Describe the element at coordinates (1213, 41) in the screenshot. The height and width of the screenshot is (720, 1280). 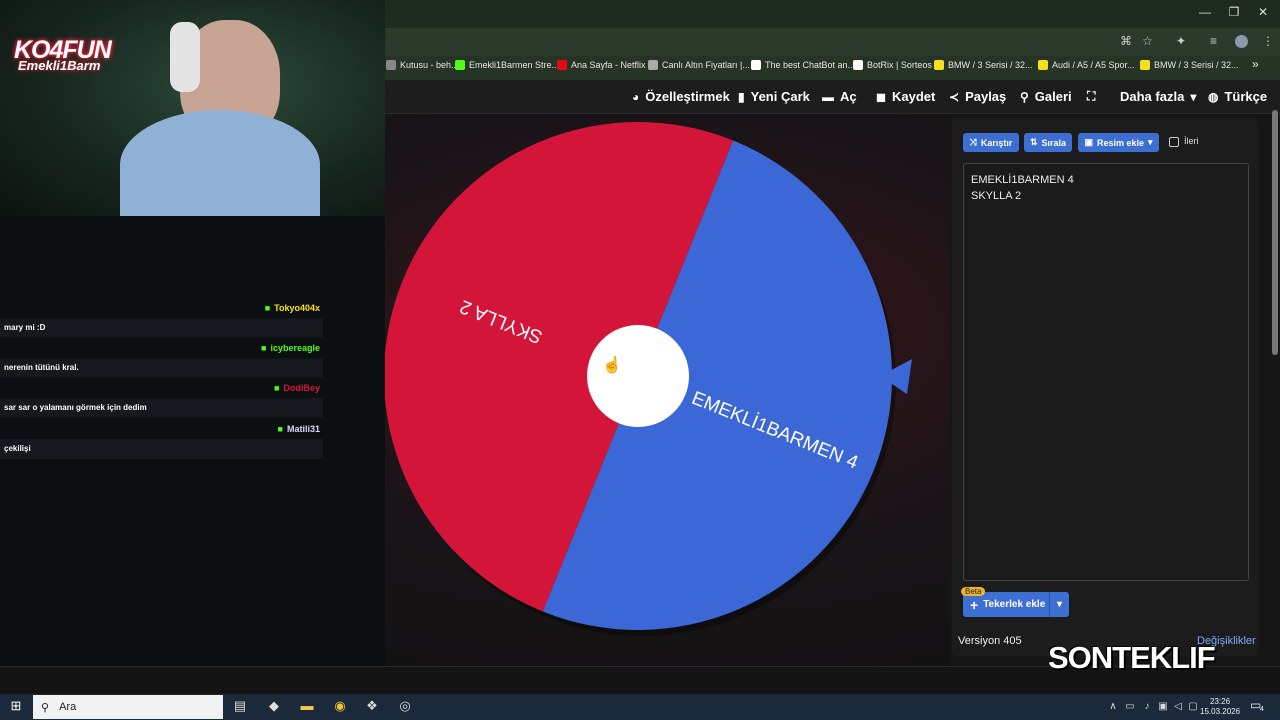
I see `media-icon: ≡` at that location.